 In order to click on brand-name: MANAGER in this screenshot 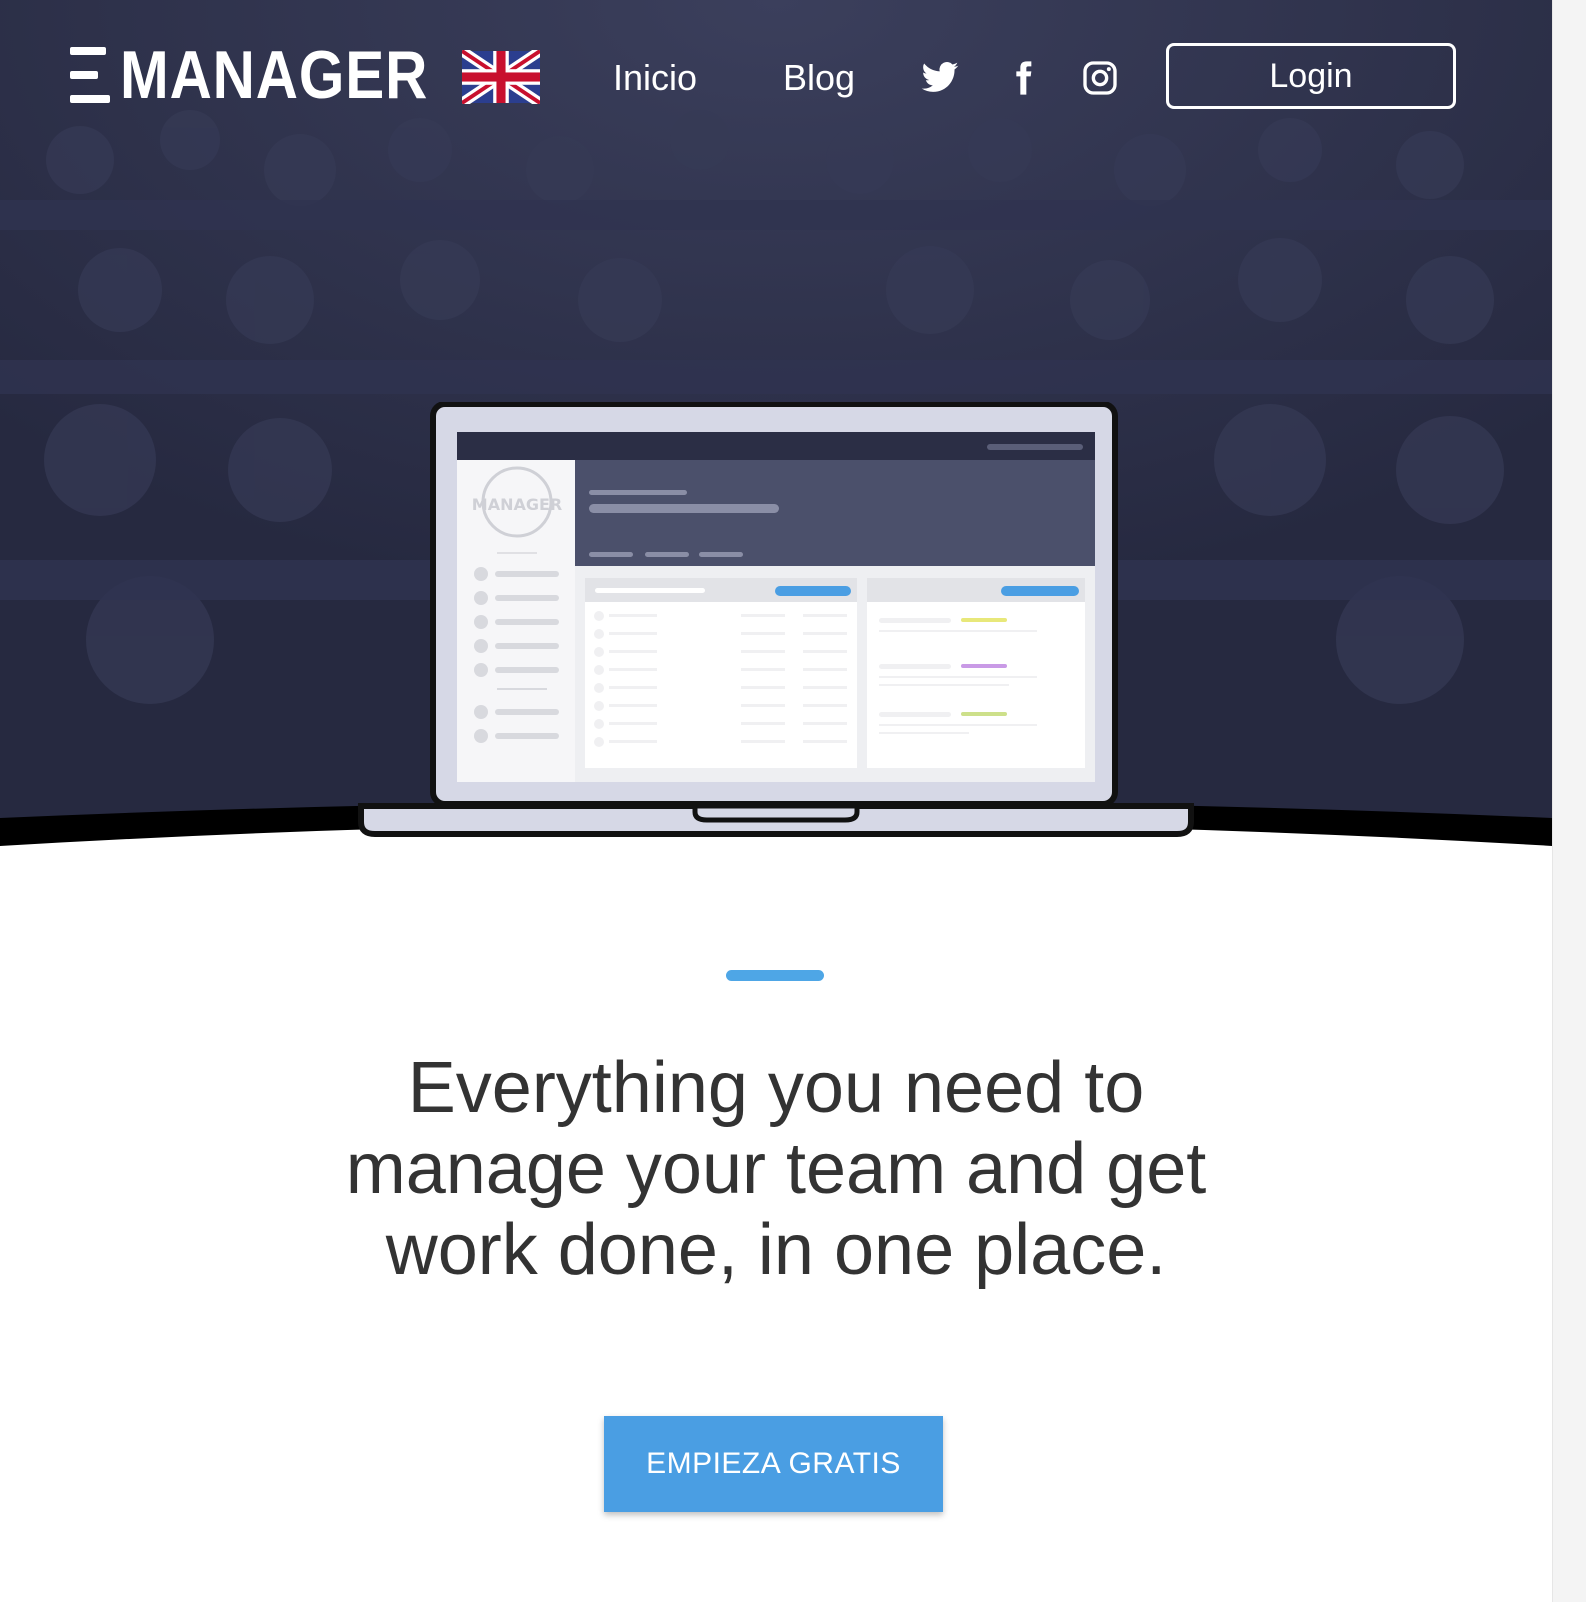, I will do `click(274, 75)`.